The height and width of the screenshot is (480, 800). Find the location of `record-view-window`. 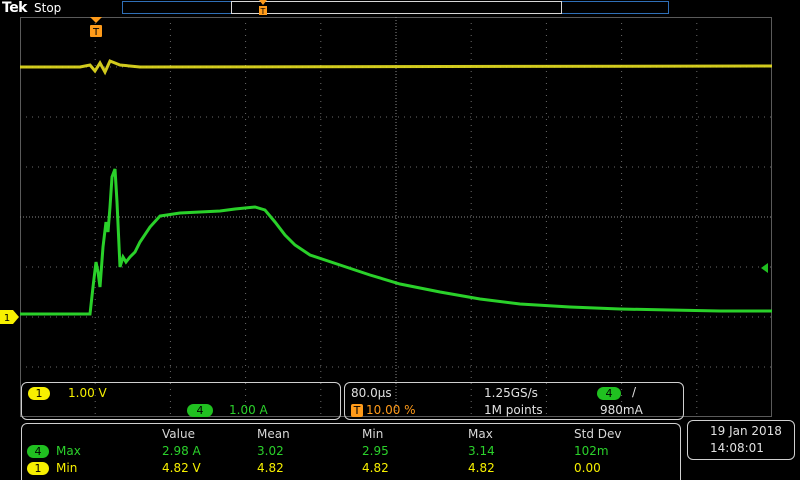

record-view-window is located at coordinates (396, 7).